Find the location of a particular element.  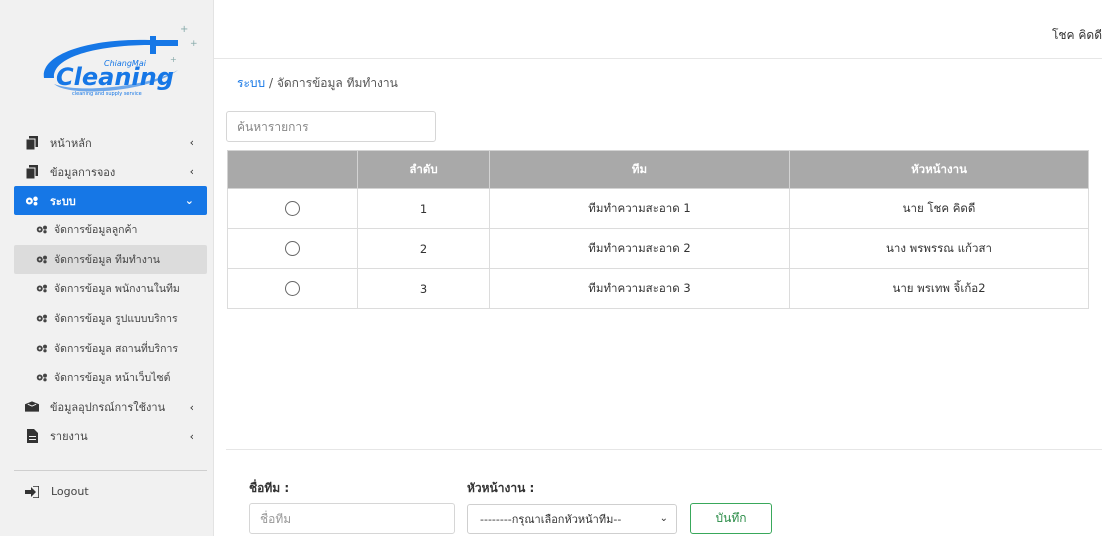

table-row: 1 ทีมทำความสะอาด 1 นาย โชค คิดดี is located at coordinates (658, 208).